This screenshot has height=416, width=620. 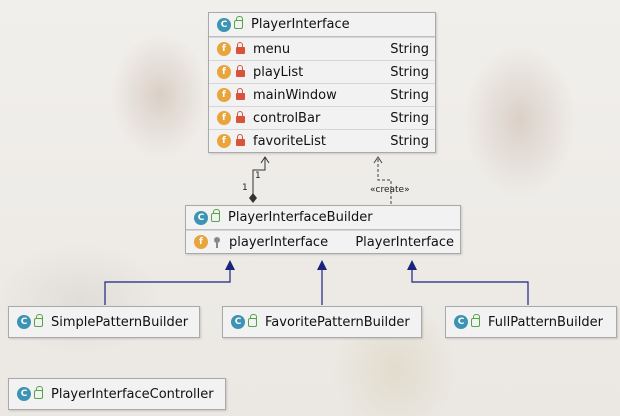 What do you see at coordinates (404, 242) in the screenshot?
I see `field-type: PlayerInterface` at bounding box center [404, 242].